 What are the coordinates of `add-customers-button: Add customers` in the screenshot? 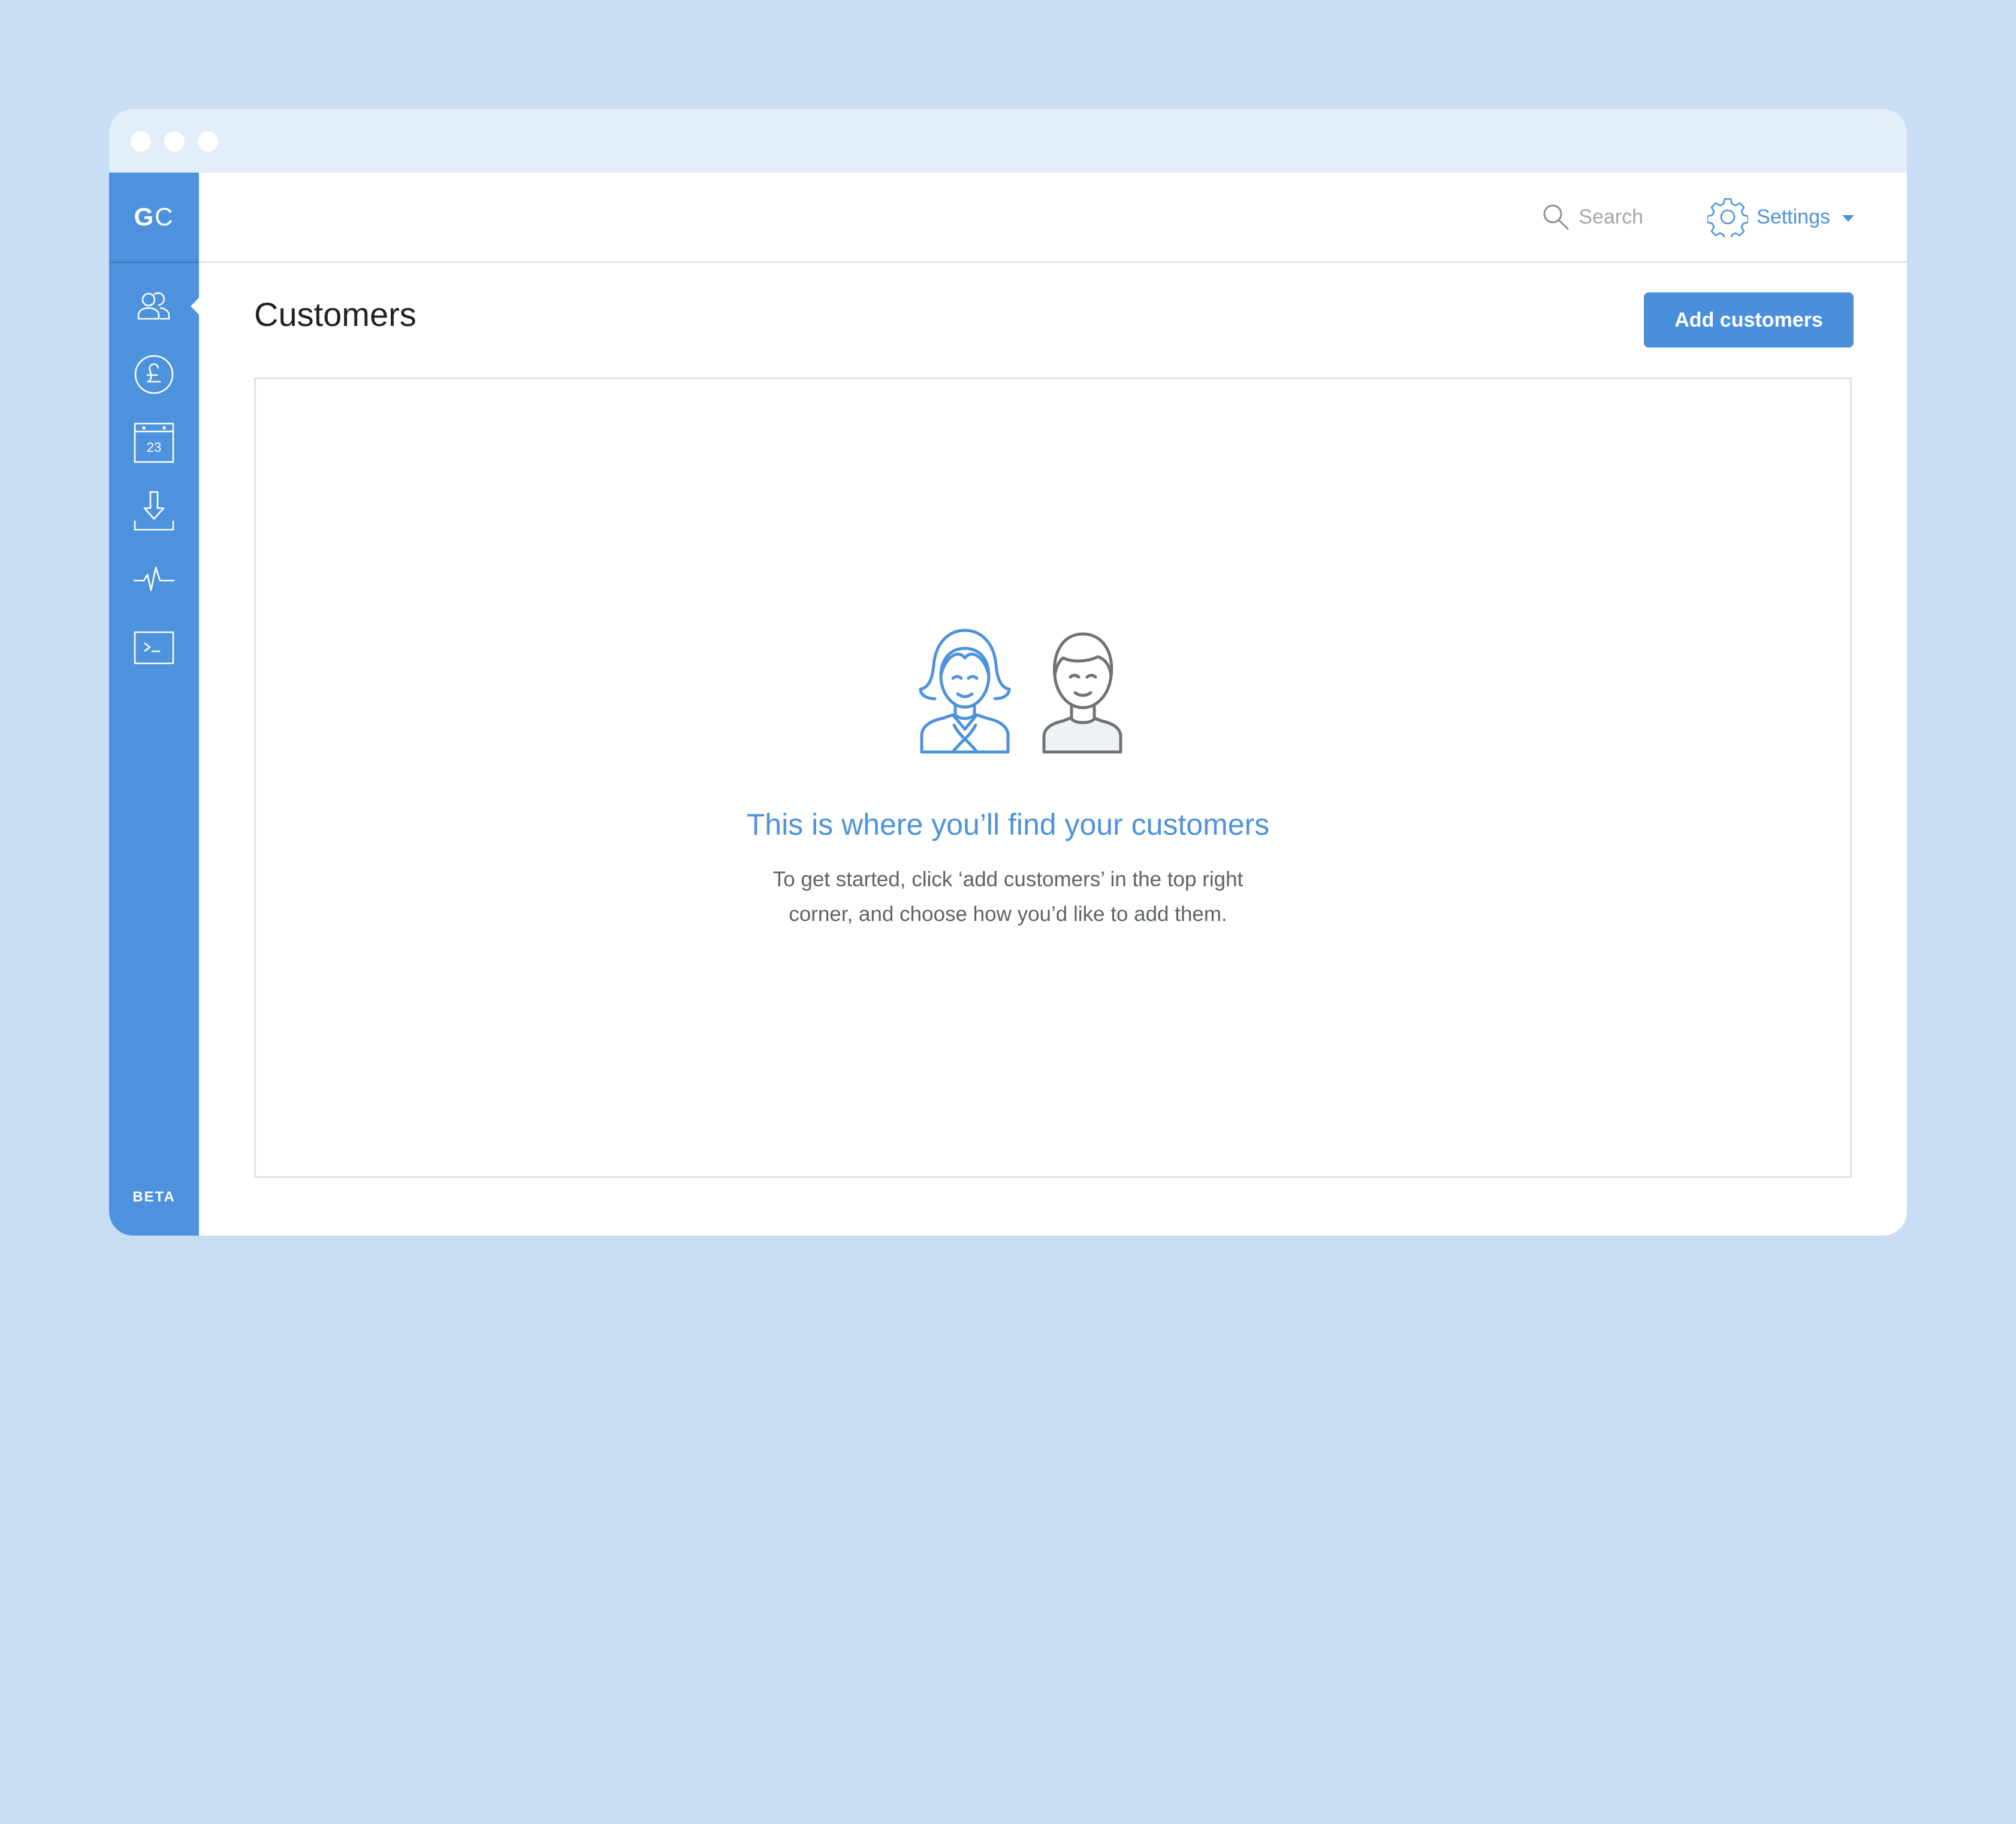 It's located at (1749, 320).